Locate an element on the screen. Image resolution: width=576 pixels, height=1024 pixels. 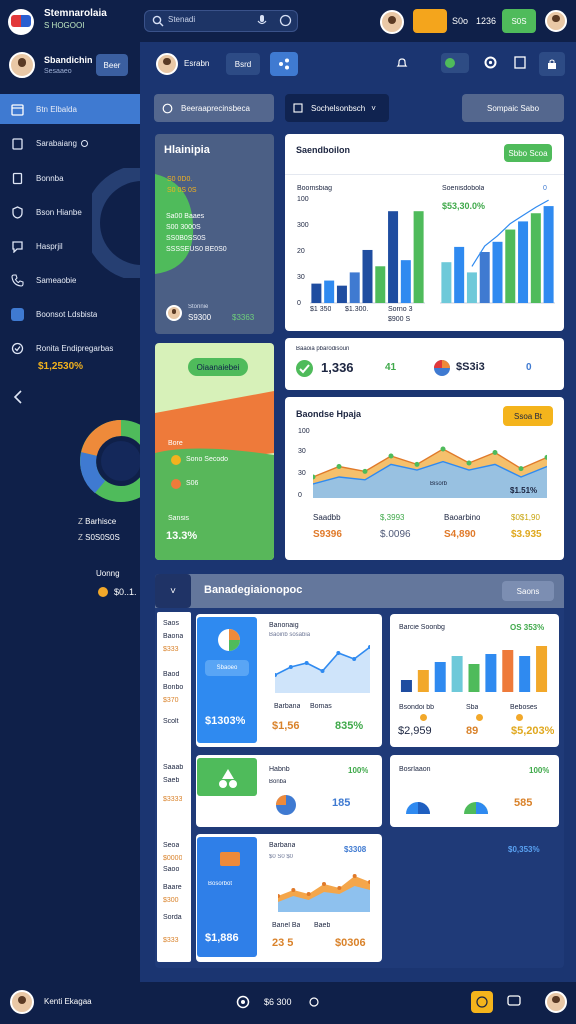
area-tick: 30 is located at coordinates (302, 451).